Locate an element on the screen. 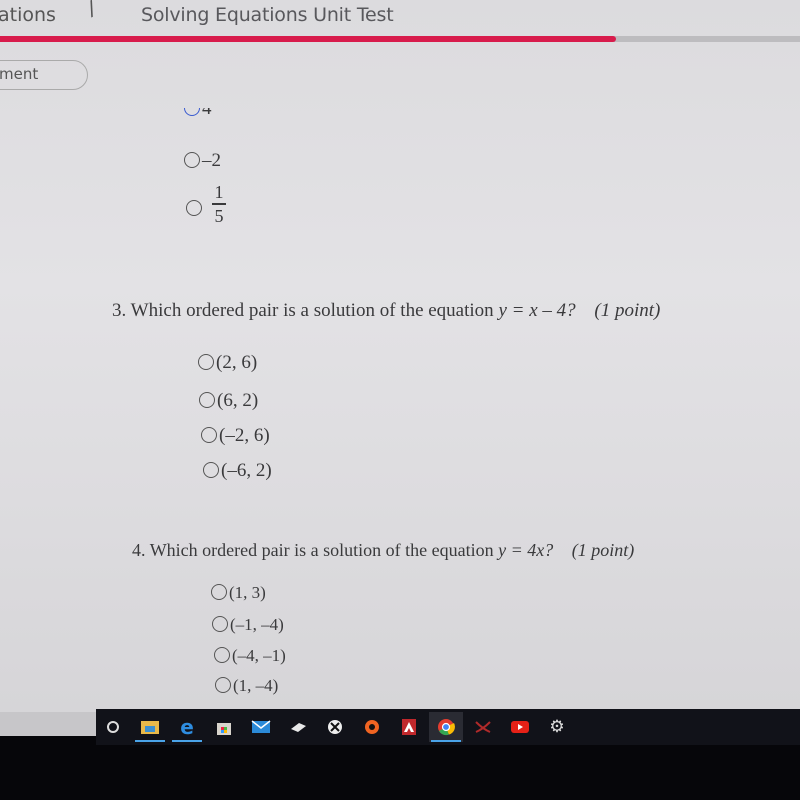  xbox-icon is located at coordinates (335, 727).